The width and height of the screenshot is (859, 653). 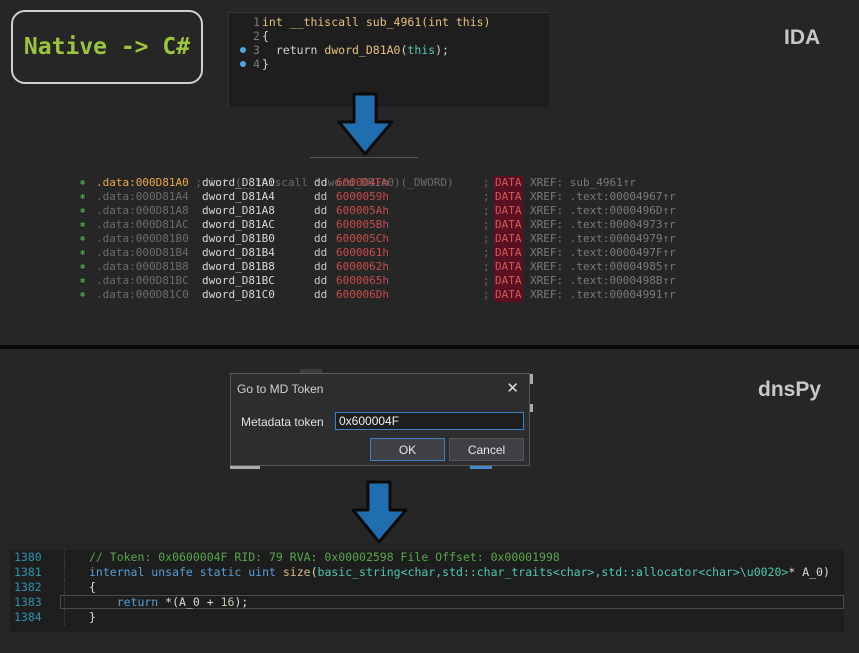 What do you see at coordinates (186, 572) in the screenshot?
I see `code-token: internal unsafe static uint` at bounding box center [186, 572].